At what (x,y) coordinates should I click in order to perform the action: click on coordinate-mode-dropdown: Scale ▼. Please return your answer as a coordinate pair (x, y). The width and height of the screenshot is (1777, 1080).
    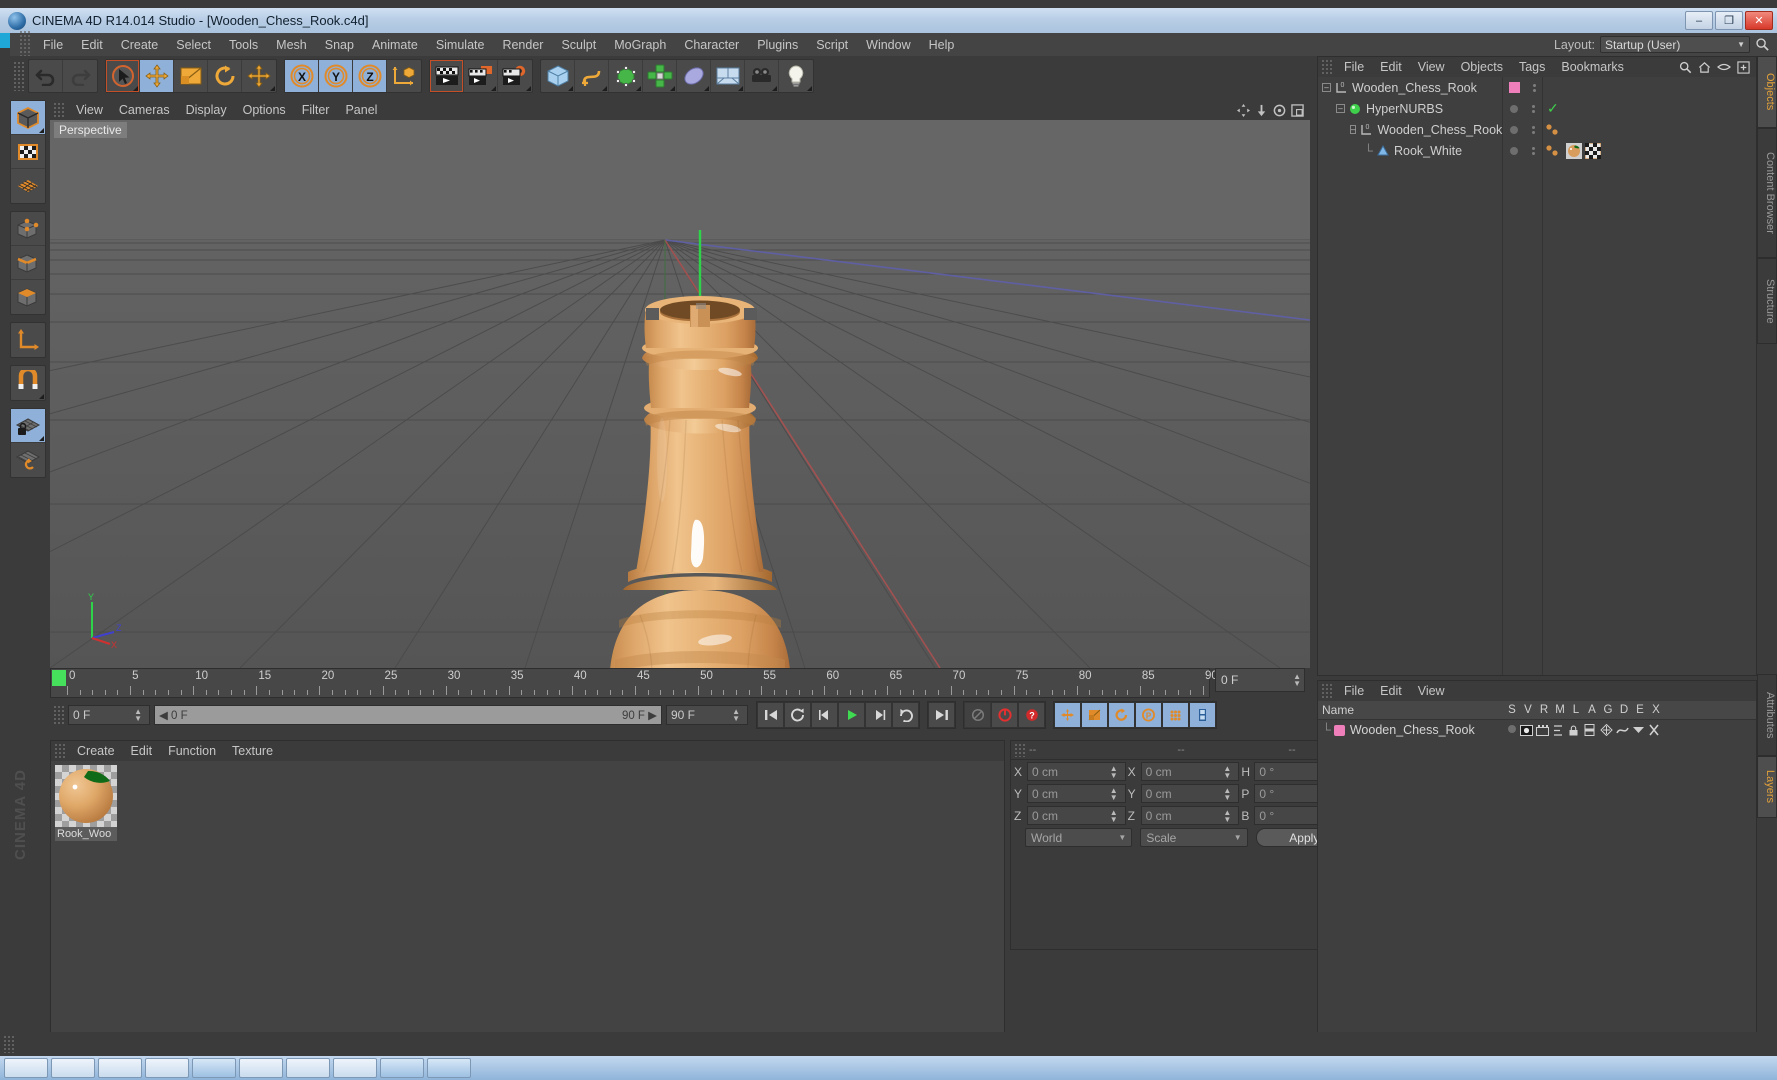
    Looking at the image, I should click on (1194, 837).